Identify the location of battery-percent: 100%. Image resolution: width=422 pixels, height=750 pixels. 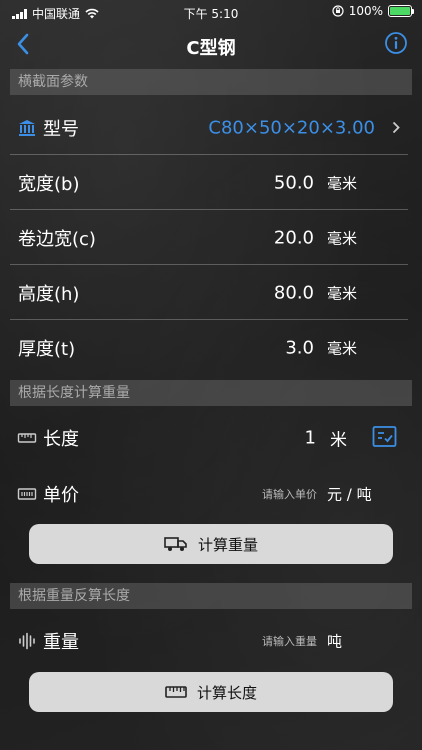
(365, 11).